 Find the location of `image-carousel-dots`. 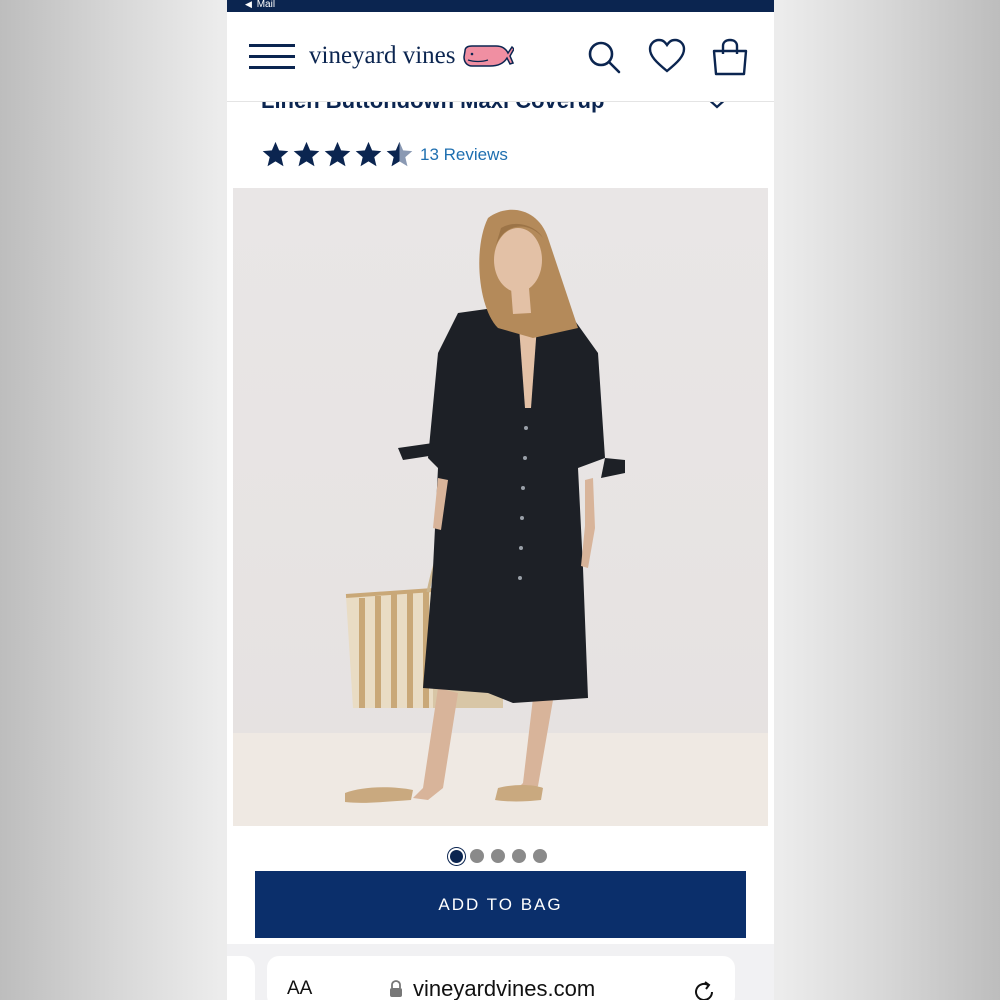

image-carousel-dots is located at coordinates (498, 856).